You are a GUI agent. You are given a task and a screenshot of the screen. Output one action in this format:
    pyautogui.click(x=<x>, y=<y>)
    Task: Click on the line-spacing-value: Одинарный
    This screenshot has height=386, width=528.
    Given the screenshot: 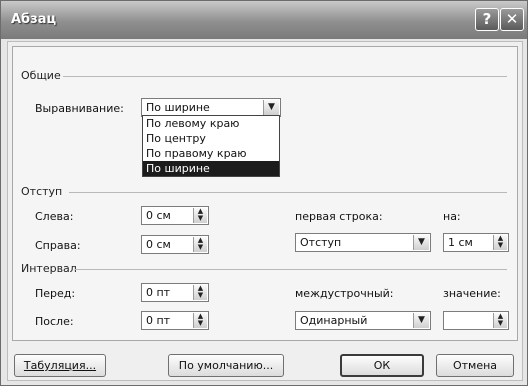 What is the action you would take?
    pyautogui.click(x=334, y=320)
    